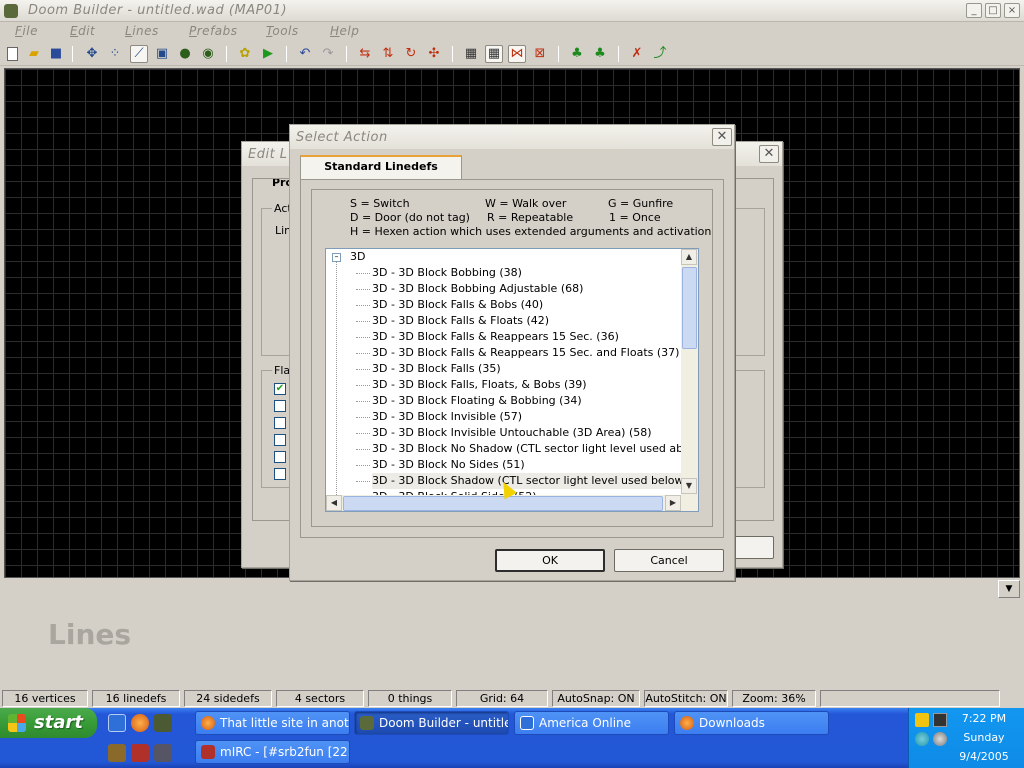 The height and width of the screenshot is (768, 1024). I want to click on redo-icon: ↷, so click(328, 54).